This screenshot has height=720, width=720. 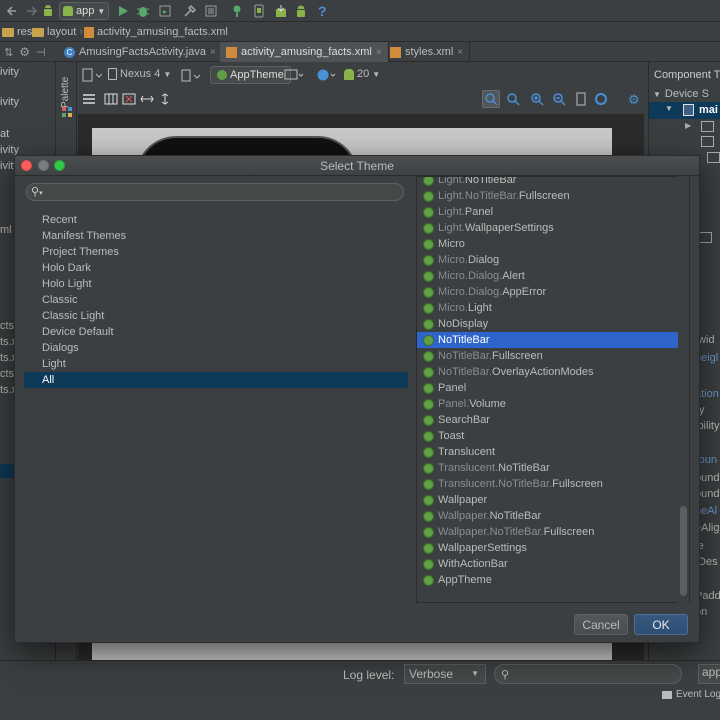 I want to click on zoom-out-icon, so click(x=559, y=99).